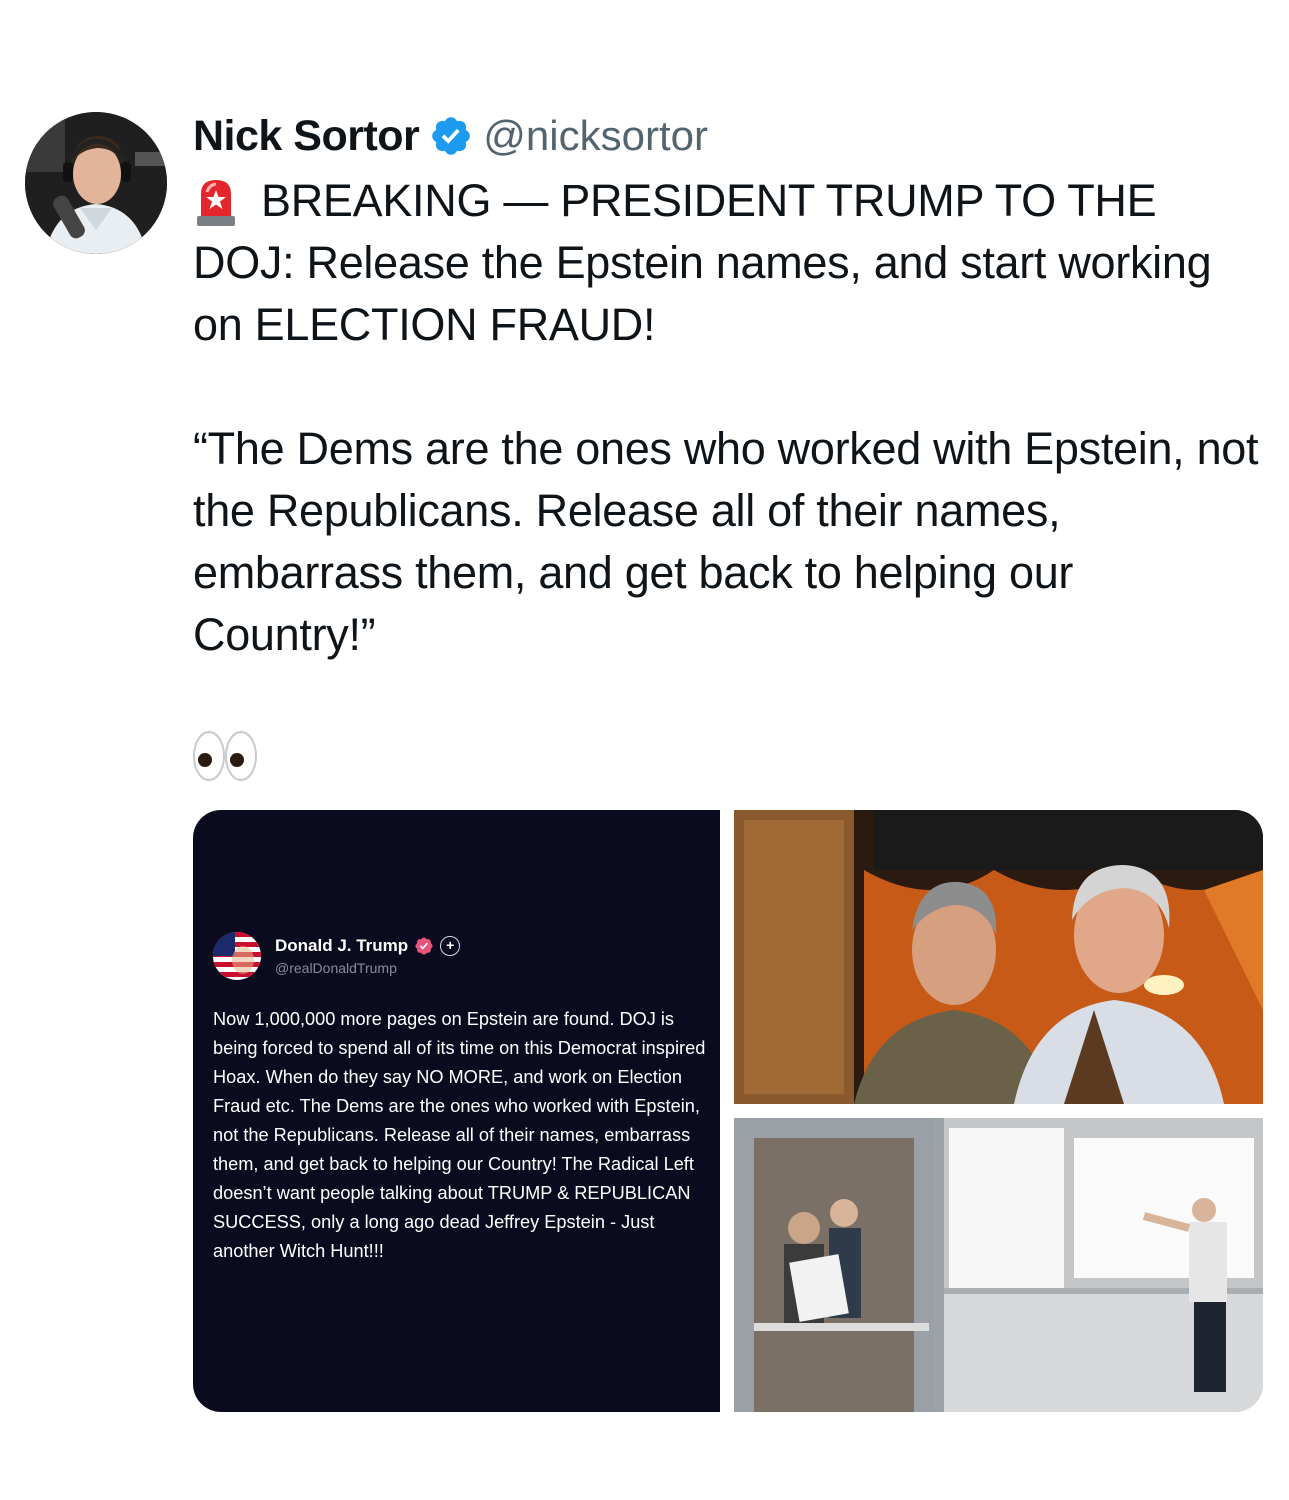 The image size is (1289, 1500). I want to click on embedded-post-header: Donald J. Trump + @realDonaldTrump, so click(337, 956).